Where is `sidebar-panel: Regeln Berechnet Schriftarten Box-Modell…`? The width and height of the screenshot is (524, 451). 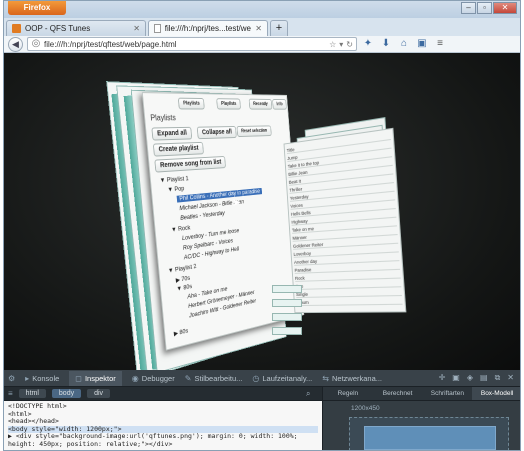
sidebar-panel: Regeln Berechnet Schriftarten Box-Modell… is located at coordinates (421, 419).